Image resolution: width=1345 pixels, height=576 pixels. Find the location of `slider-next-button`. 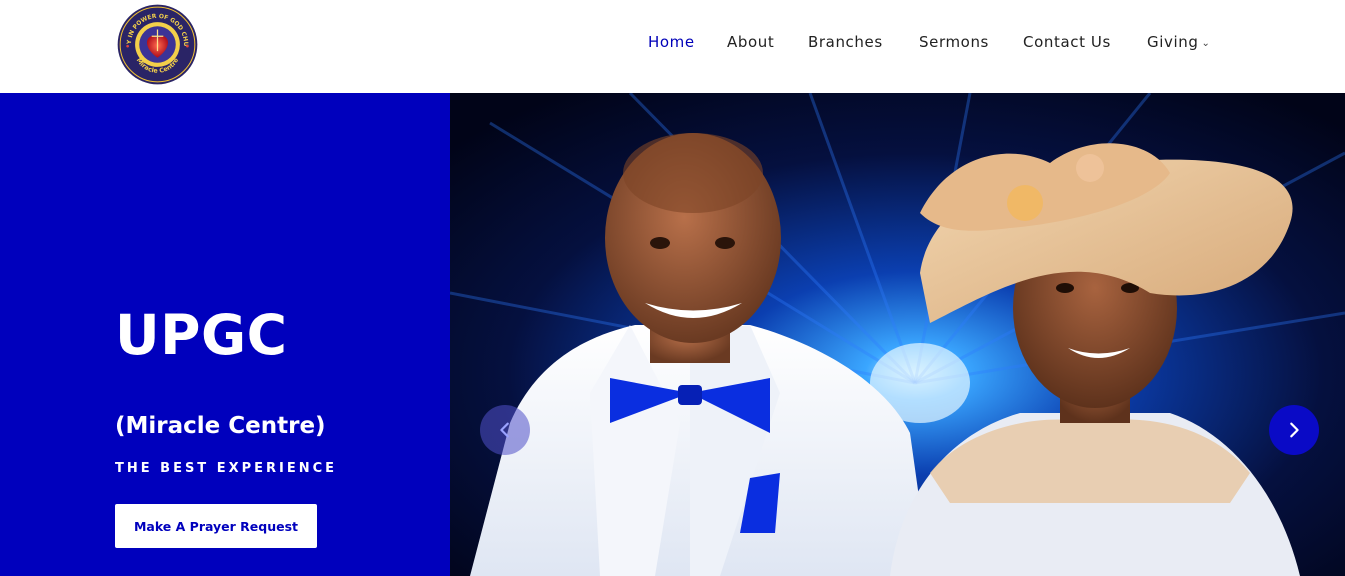

slider-next-button is located at coordinates (1294, 430).